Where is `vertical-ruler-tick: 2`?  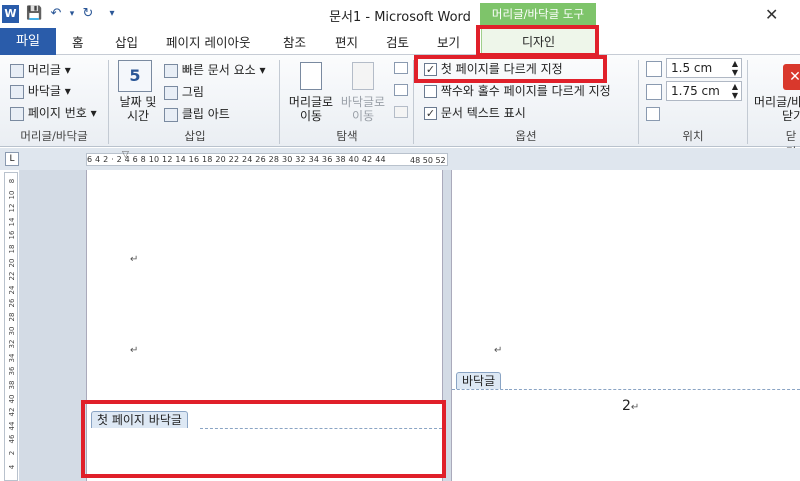 vertical-ruler-tick: 2 is located at coordinates (12, 453).